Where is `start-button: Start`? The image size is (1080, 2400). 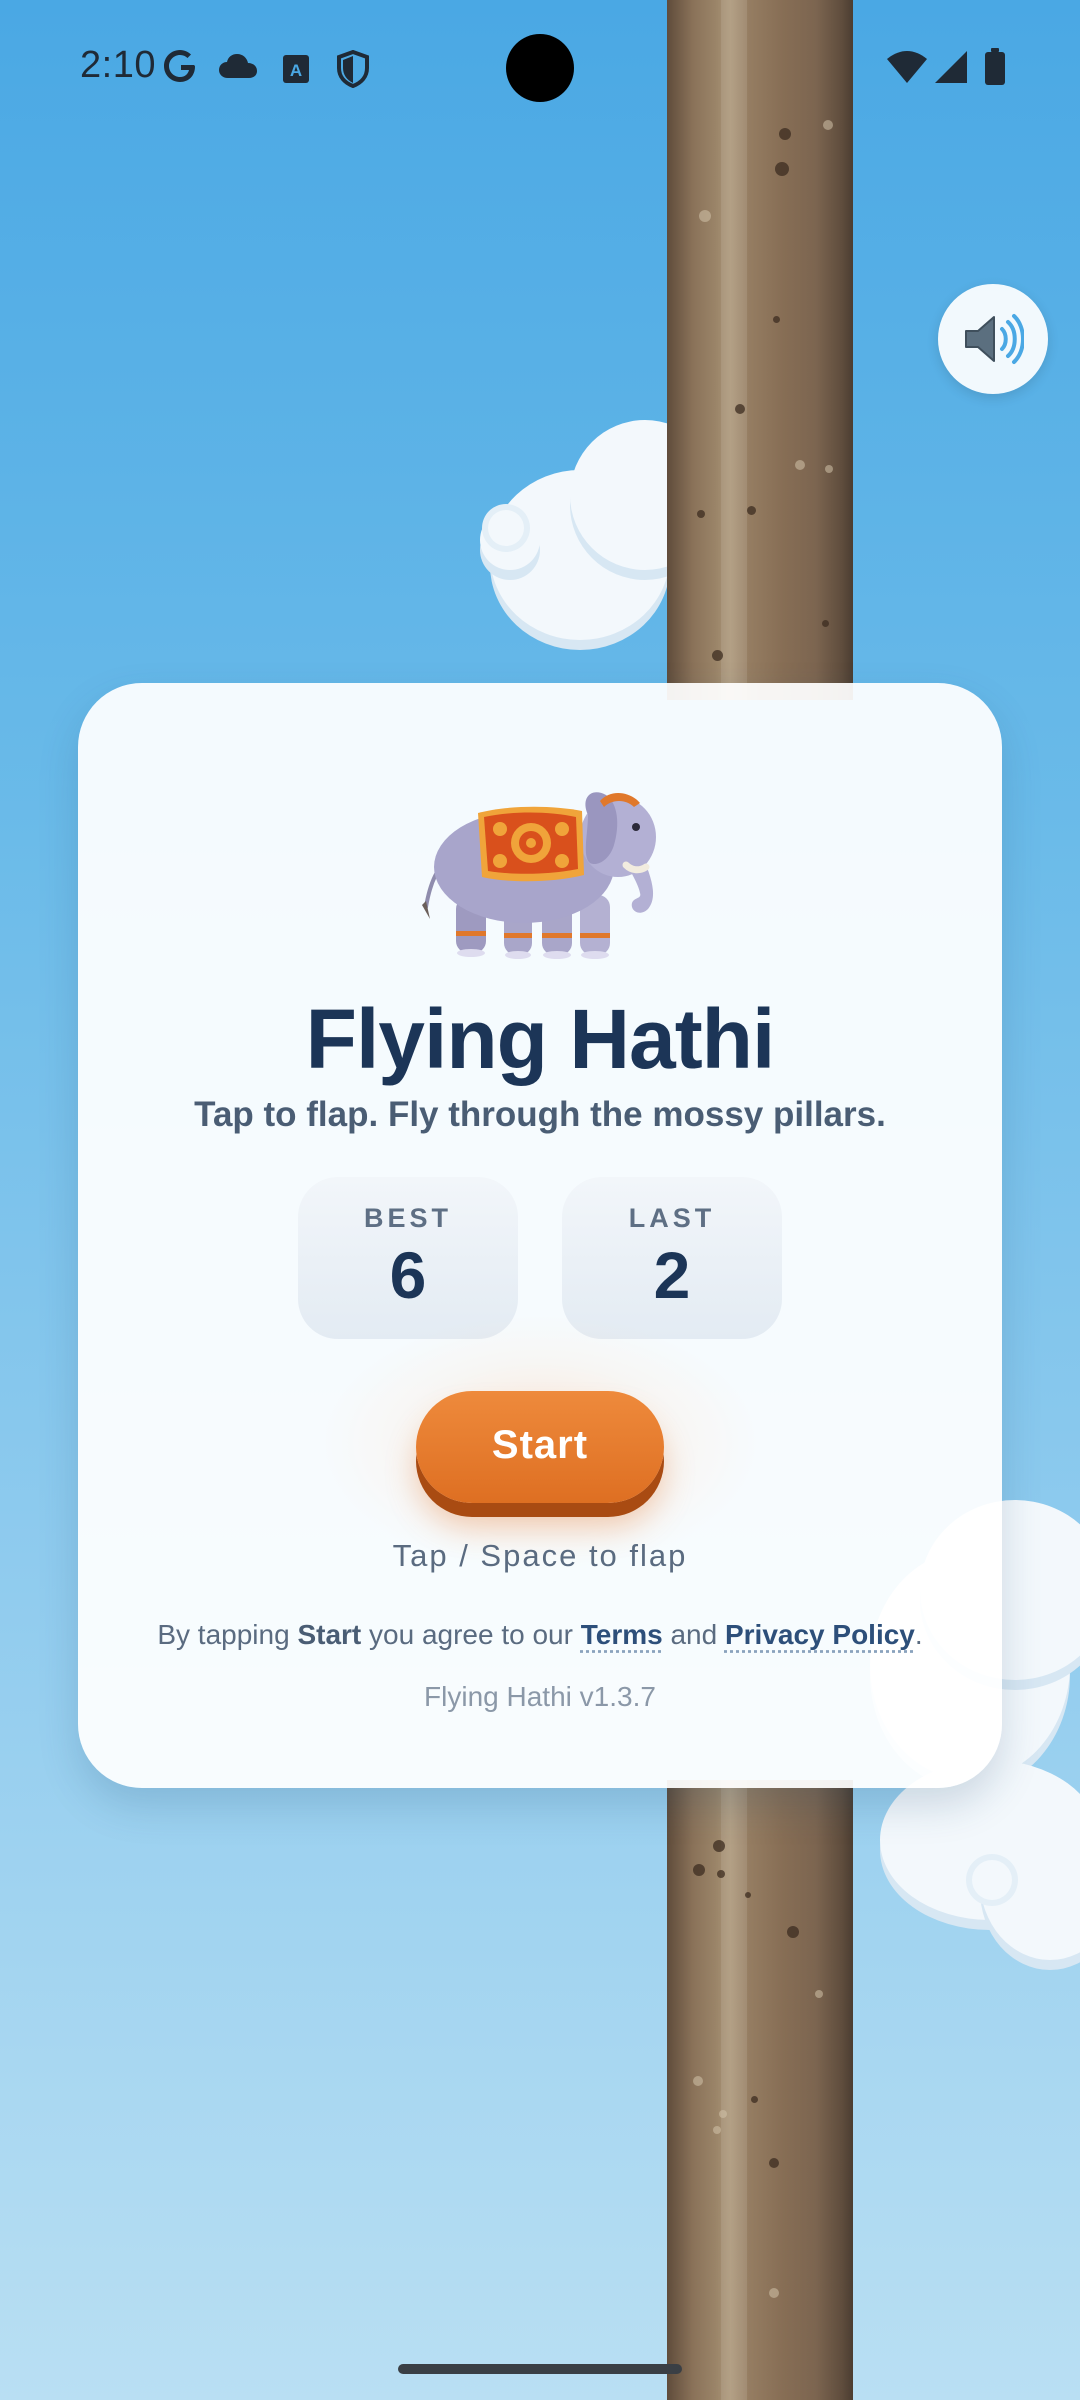
start-button: Start is located at coordinates (540, 1447).